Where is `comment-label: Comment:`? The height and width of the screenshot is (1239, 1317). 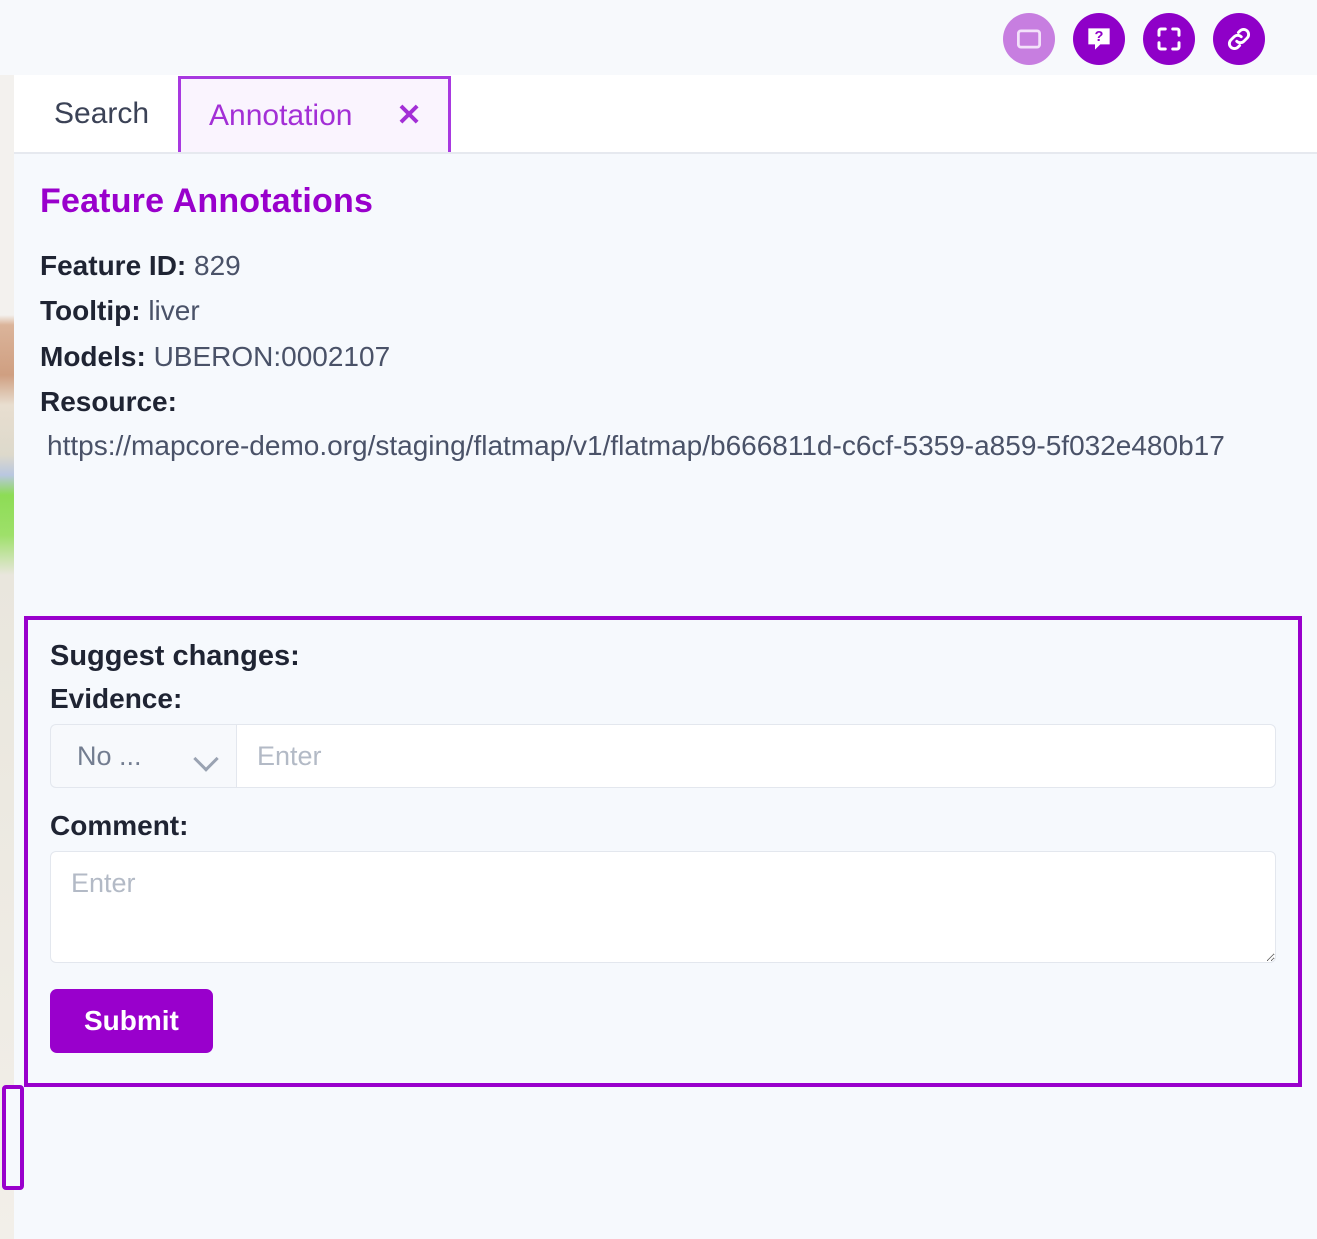
comment-label: Comment: is located at coordinates (119, 825).